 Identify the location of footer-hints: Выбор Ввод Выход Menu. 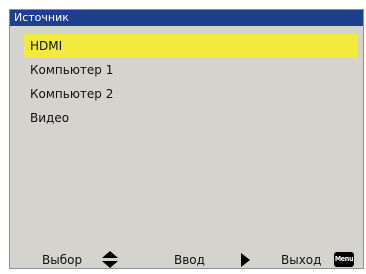
(186, 260).